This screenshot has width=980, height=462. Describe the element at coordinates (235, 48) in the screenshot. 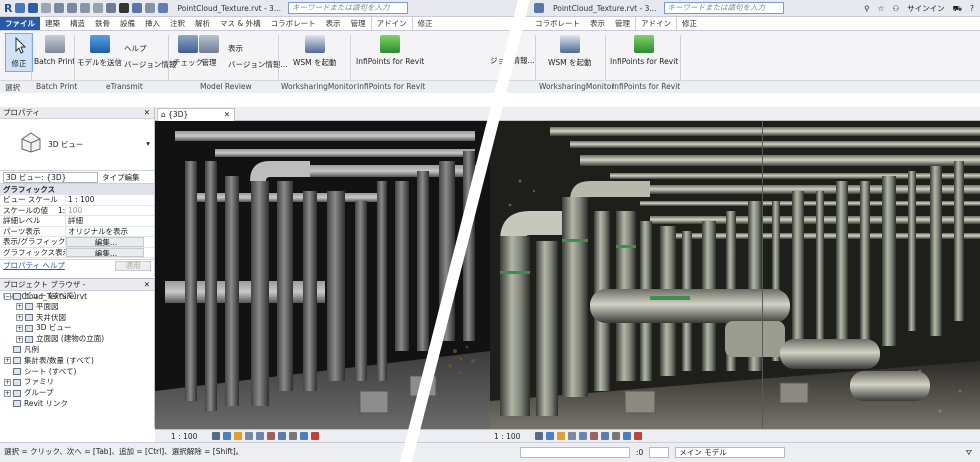

I see `display-button: 表示` at that location.